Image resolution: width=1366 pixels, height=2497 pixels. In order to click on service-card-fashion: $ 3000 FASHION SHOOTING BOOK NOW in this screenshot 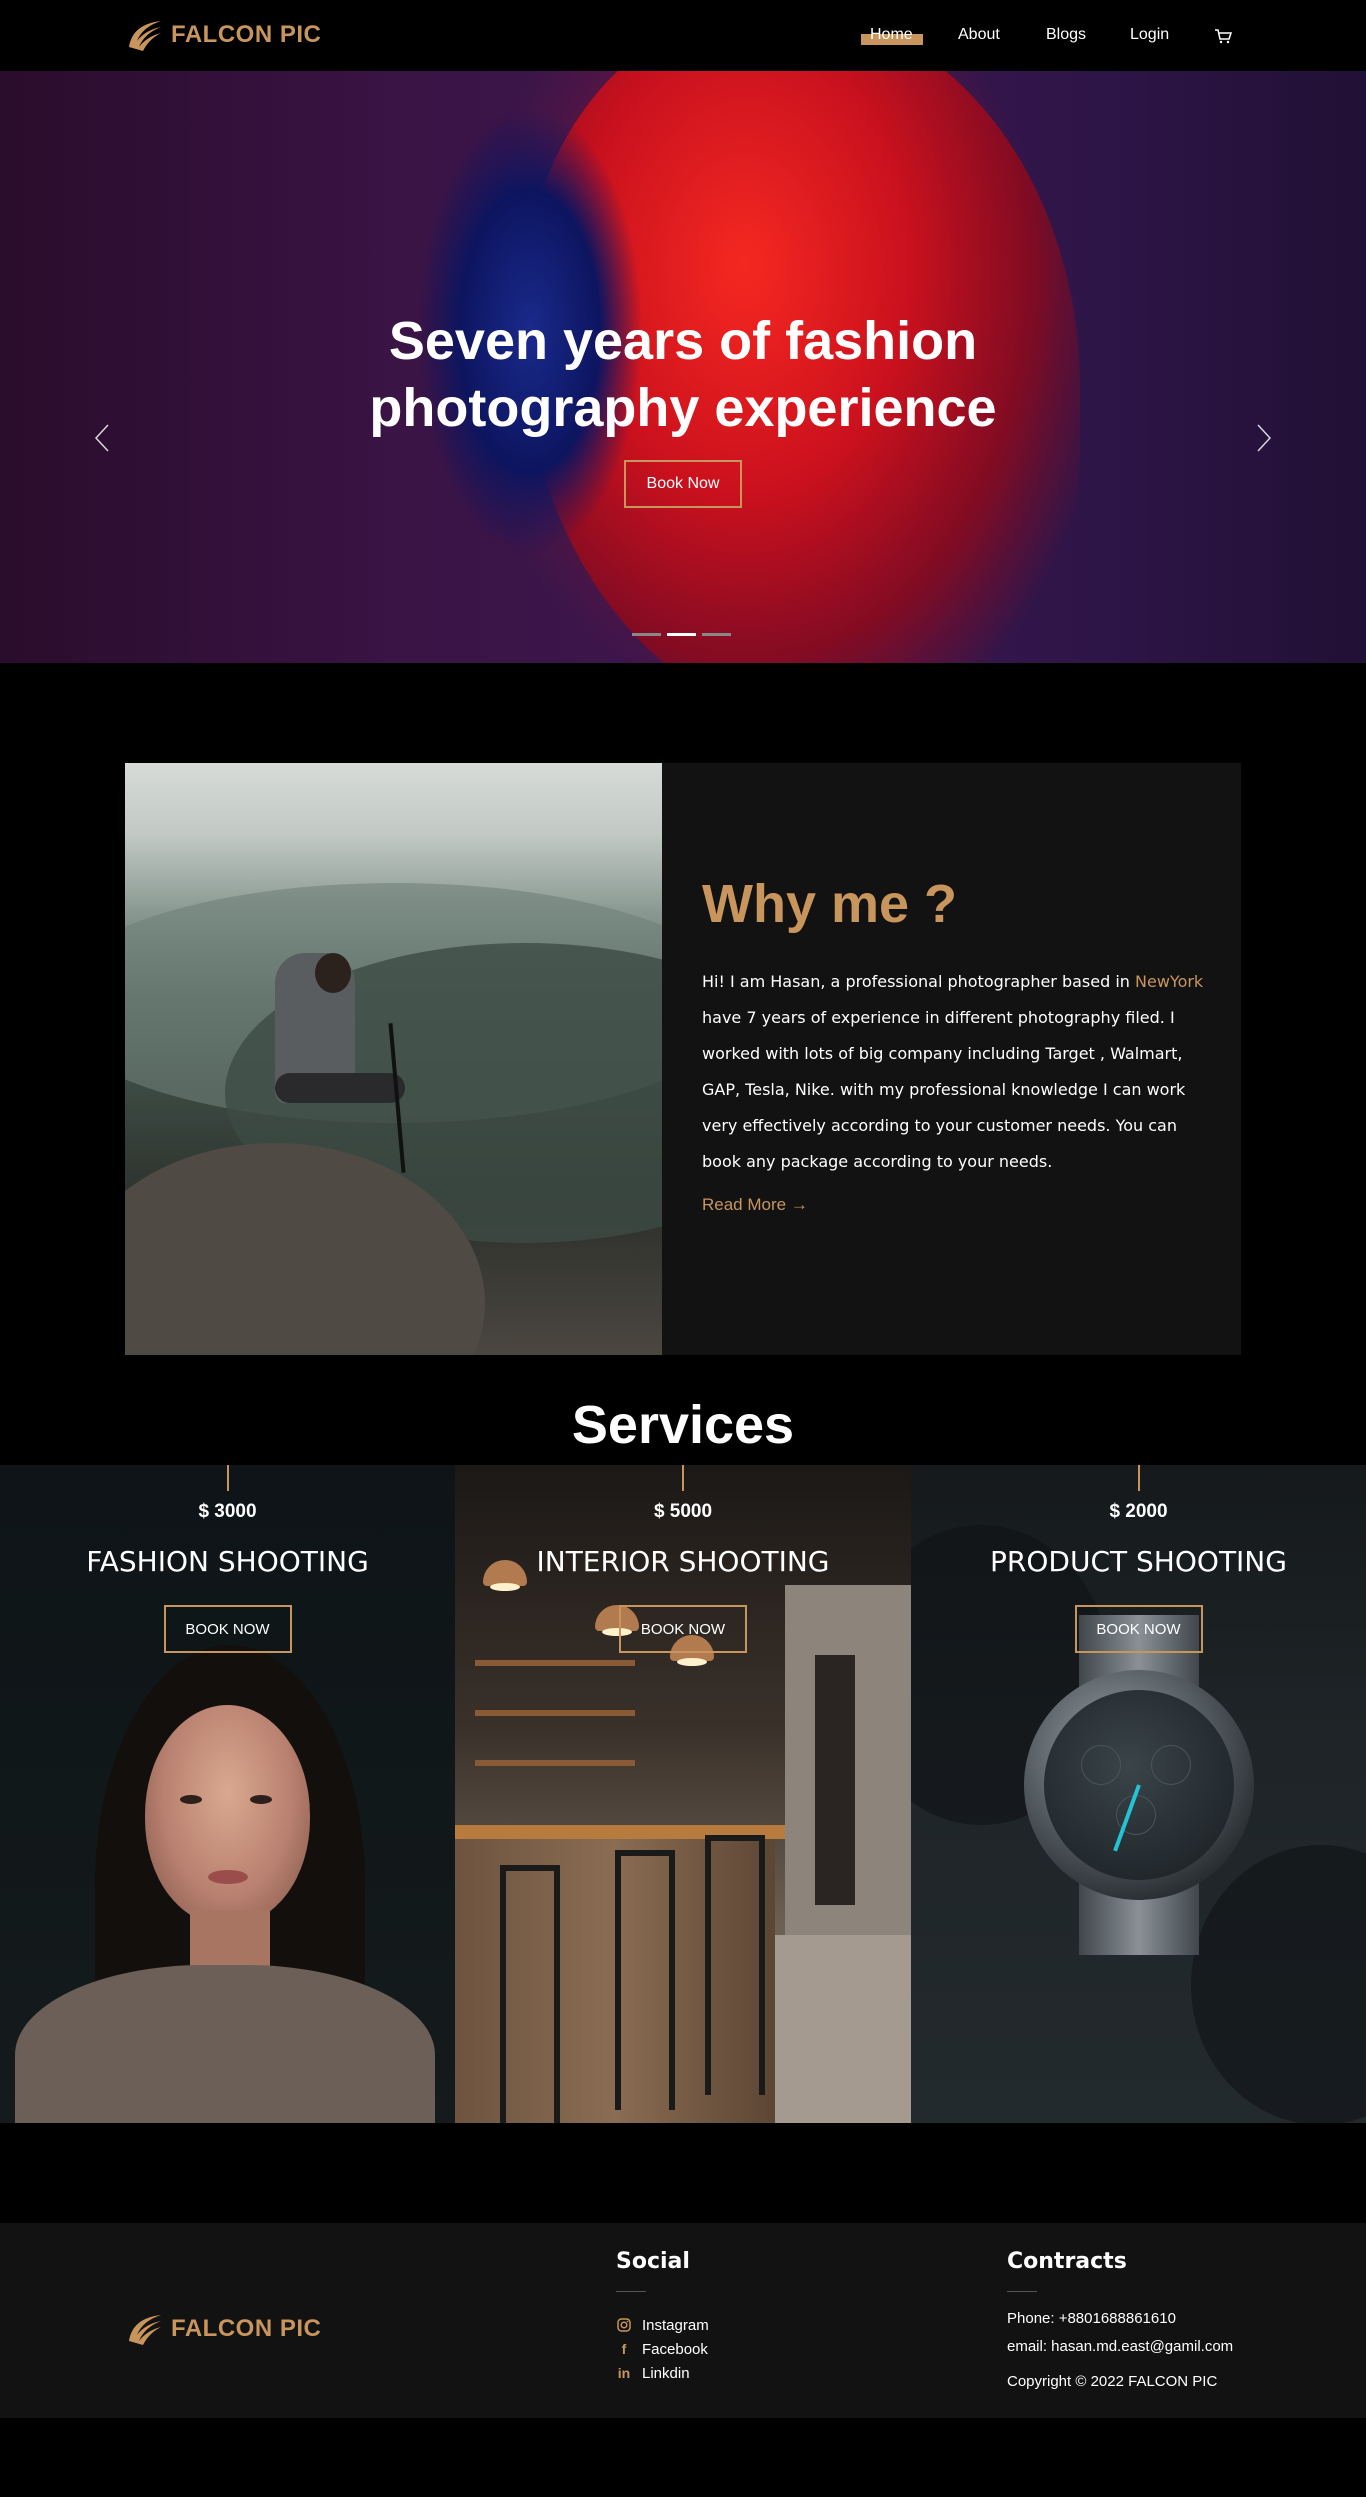, I will do `click(227, 1794)`.